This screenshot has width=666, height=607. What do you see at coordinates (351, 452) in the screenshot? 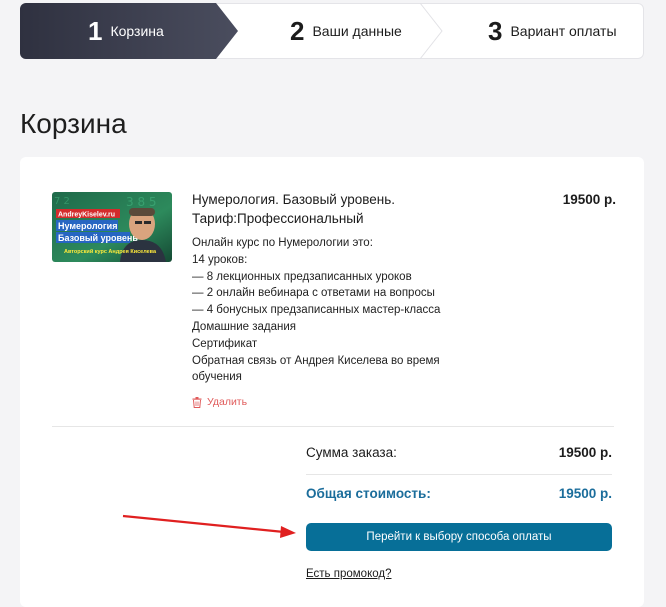
I see `order-sum-label: Сумма заказа:` at bounding box center [351, 452].